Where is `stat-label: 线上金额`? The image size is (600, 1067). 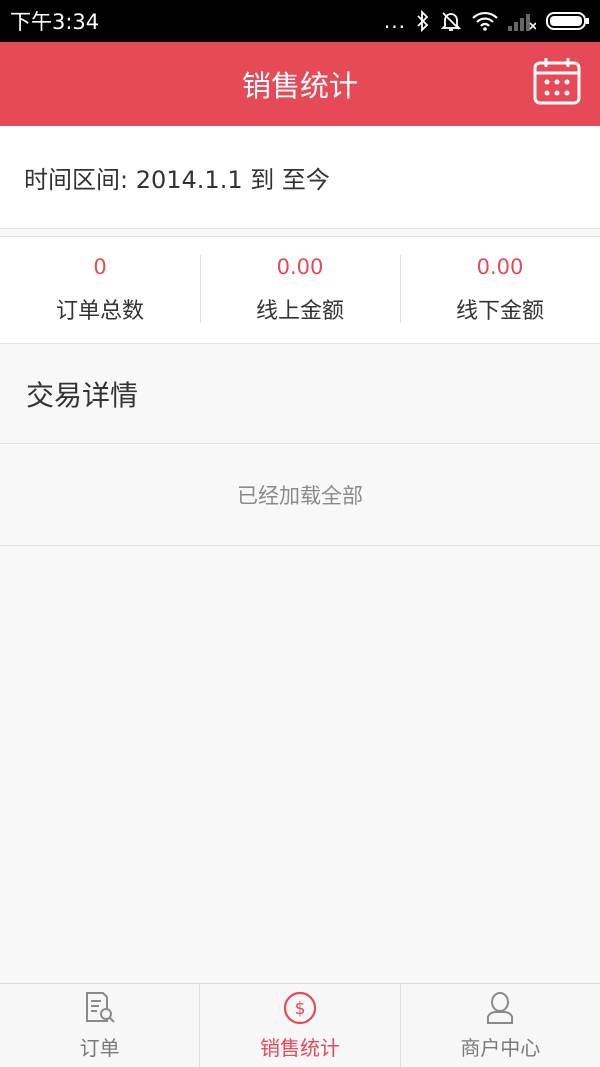
stat-label: 线上金额 is located at coordinates (299, 311).